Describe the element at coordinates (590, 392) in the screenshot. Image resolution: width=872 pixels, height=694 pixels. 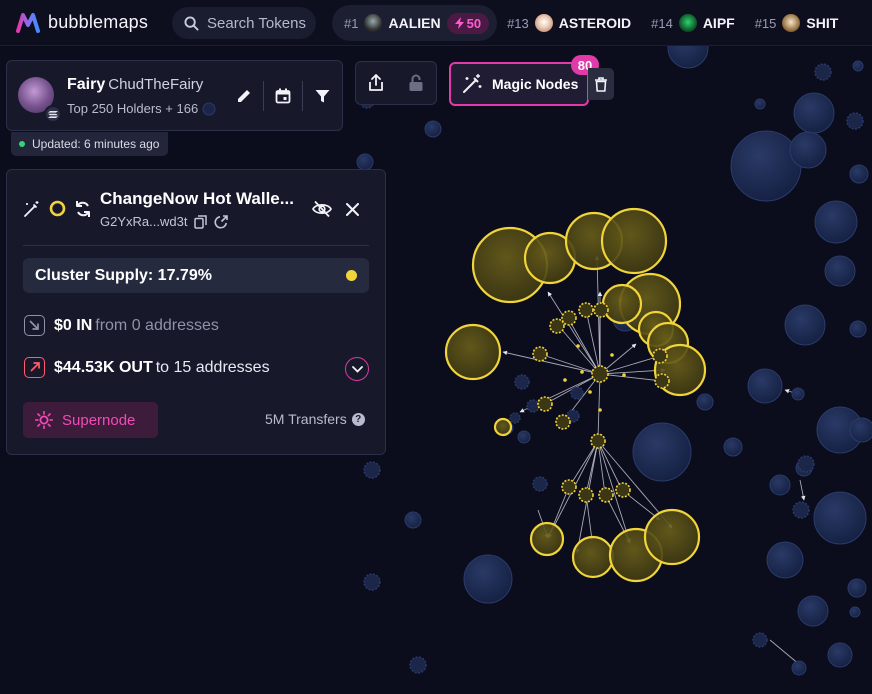
I see `cluster-dot` at that location.